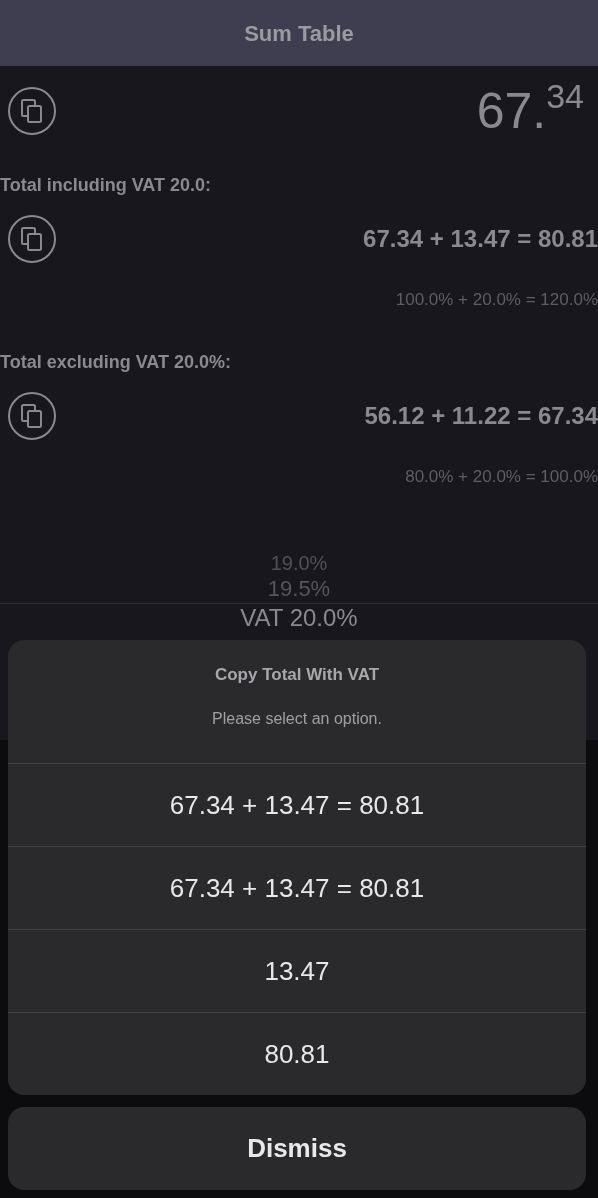 This screenshot has width=598, height=1198. What do you see at coordinates (530, 111) in the screenshot?
I see `total-amount: 67.$^{34}$` at bounding box center [530, 111].